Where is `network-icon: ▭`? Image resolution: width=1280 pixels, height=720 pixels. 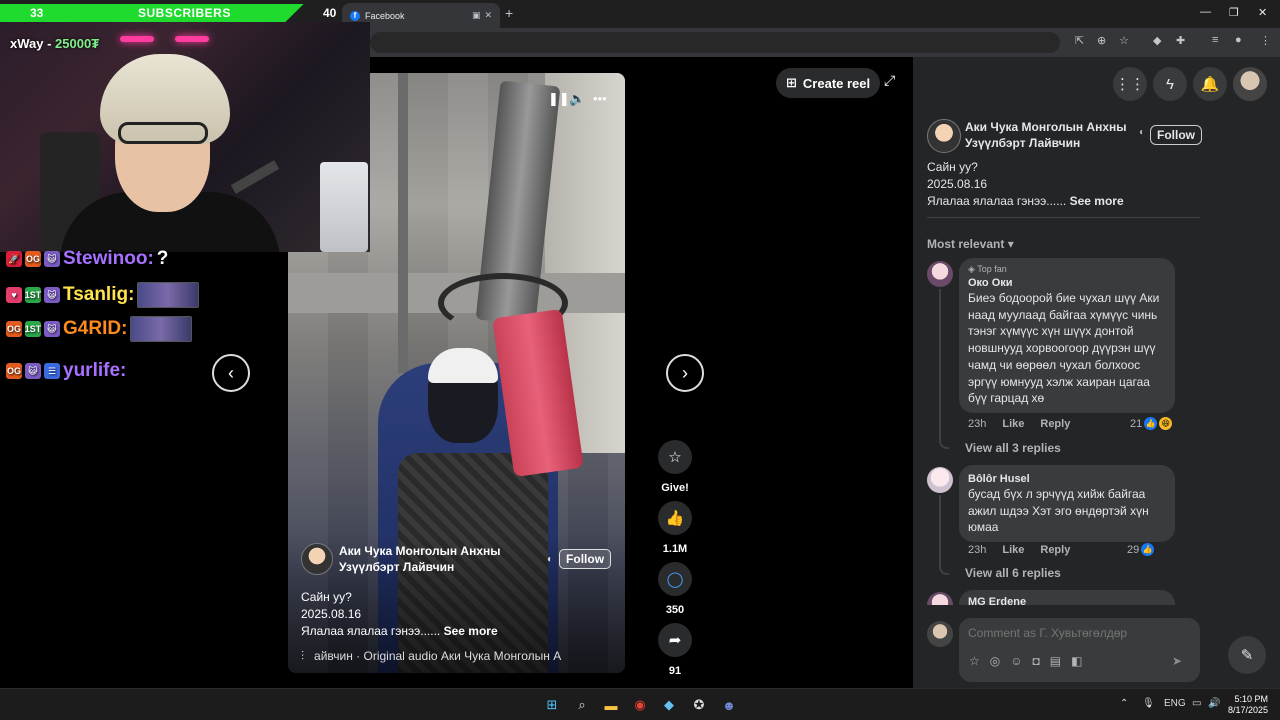 network-icon: ▭ is located at coordinates (1196, 703).